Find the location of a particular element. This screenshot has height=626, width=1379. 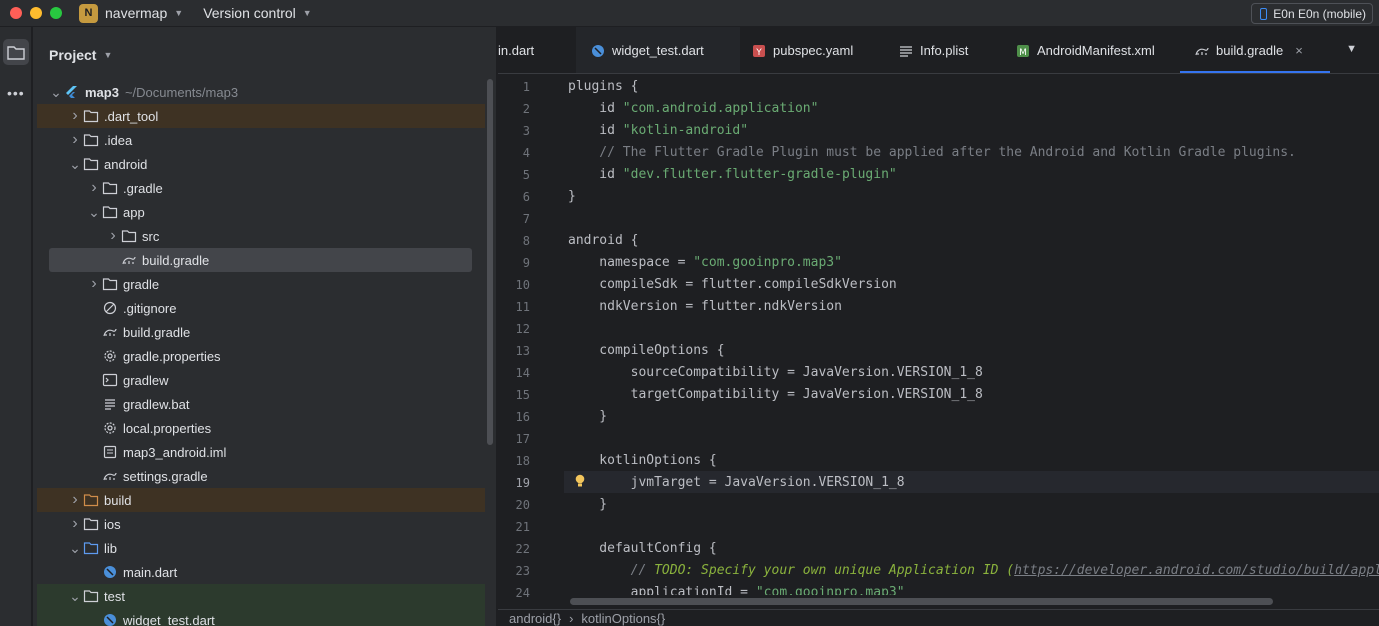

line-number: 12 is located at coordinates (514, 329).